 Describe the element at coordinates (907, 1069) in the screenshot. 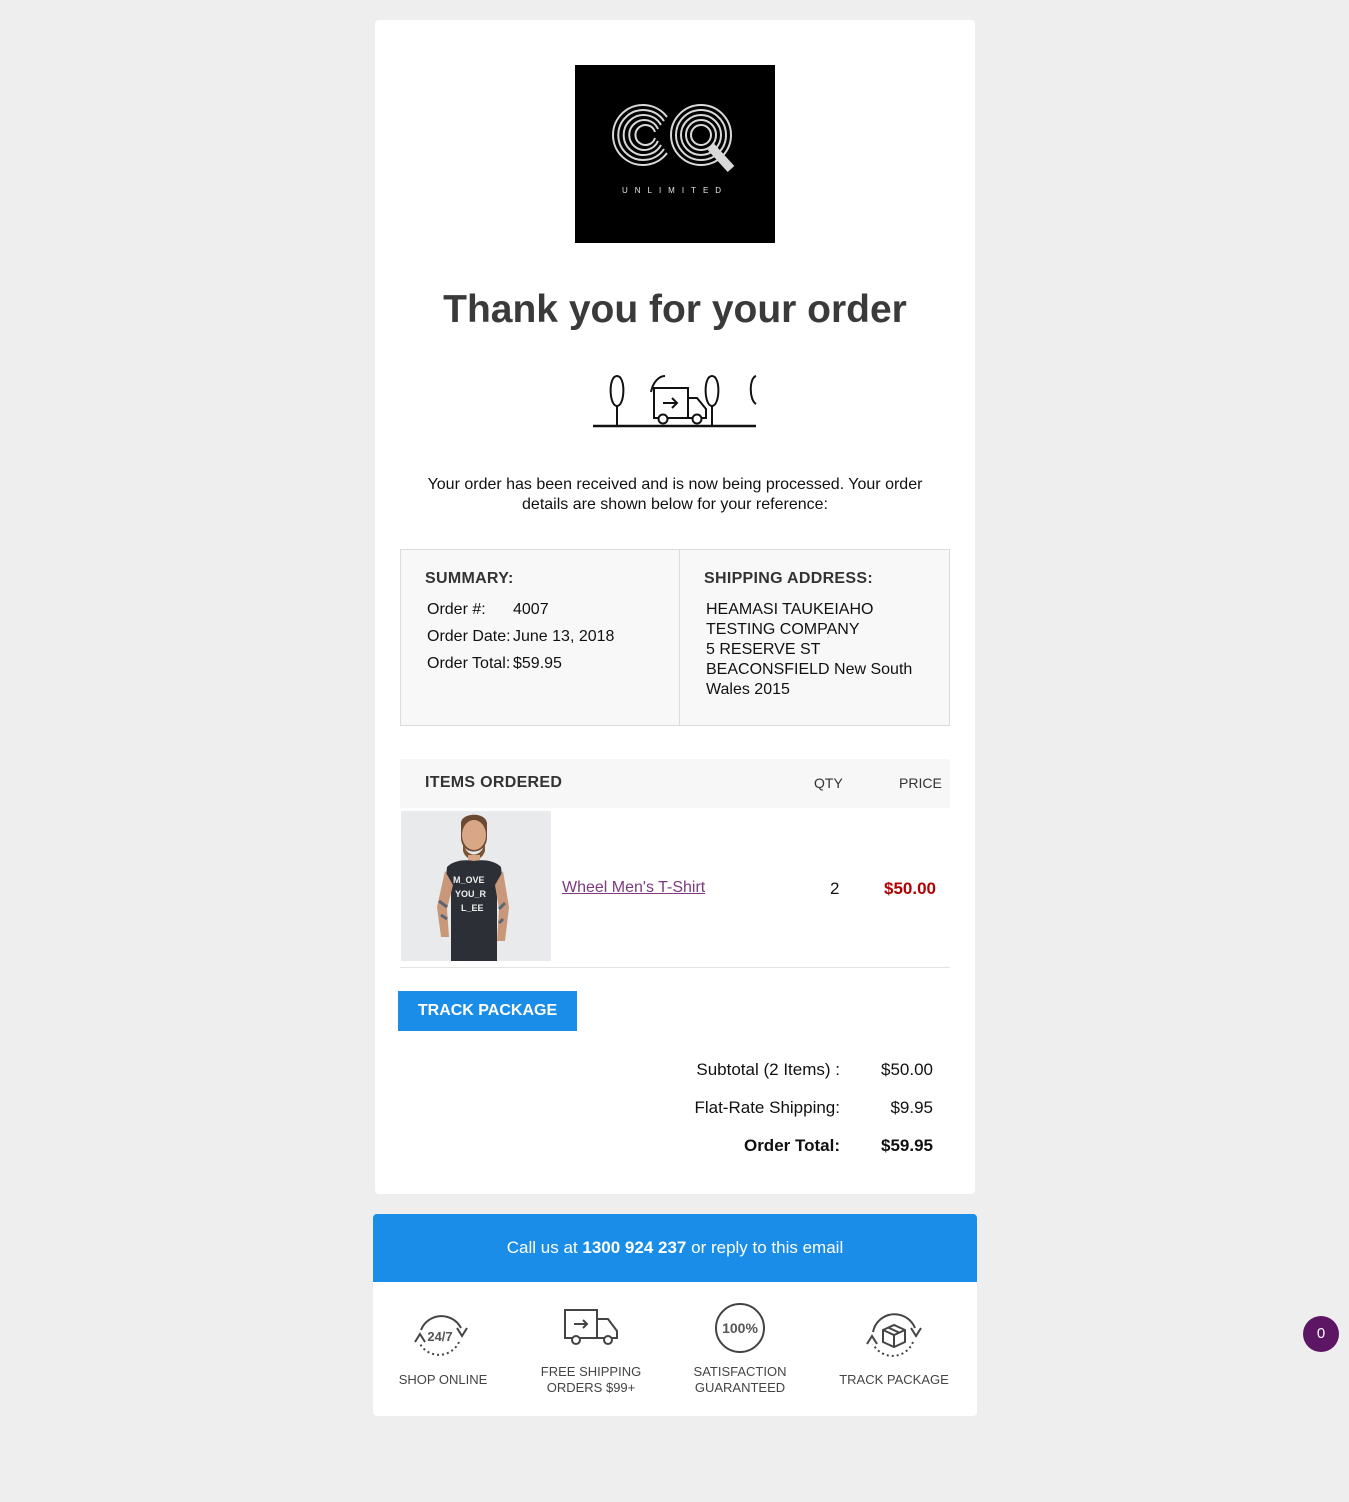

I see `subtotal-value: $50.00` at that location.